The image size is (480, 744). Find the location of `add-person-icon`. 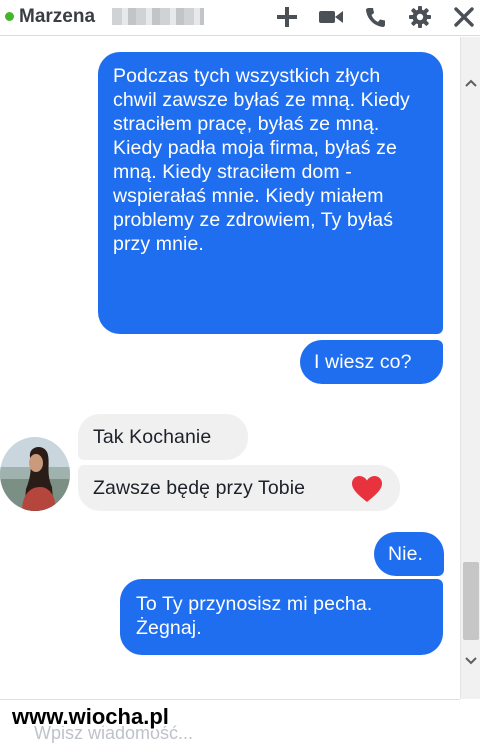

add-person-icon is located at coordinates (287, 17).